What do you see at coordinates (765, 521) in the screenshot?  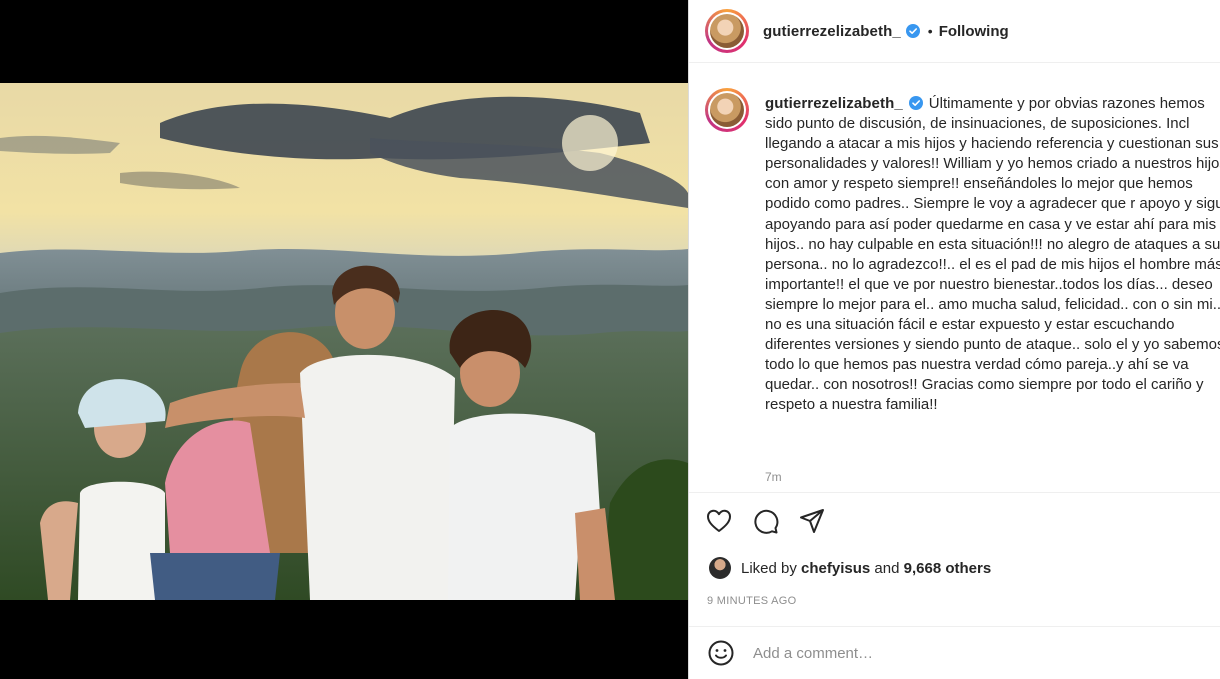 I see `comment-icon` at bounding box center [765, 521].